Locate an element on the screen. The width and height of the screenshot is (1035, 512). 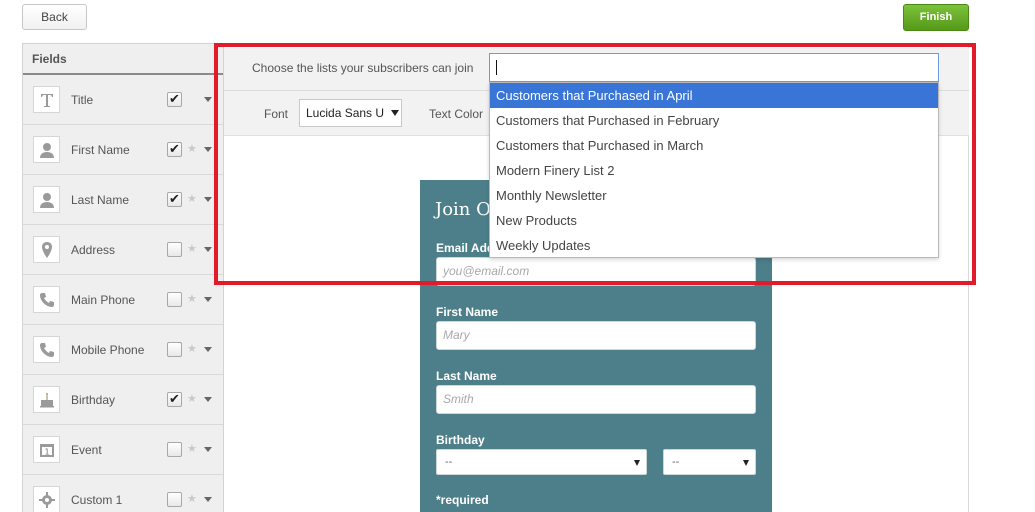
birthday-month-select: -- is located at coordinates (541, 462).